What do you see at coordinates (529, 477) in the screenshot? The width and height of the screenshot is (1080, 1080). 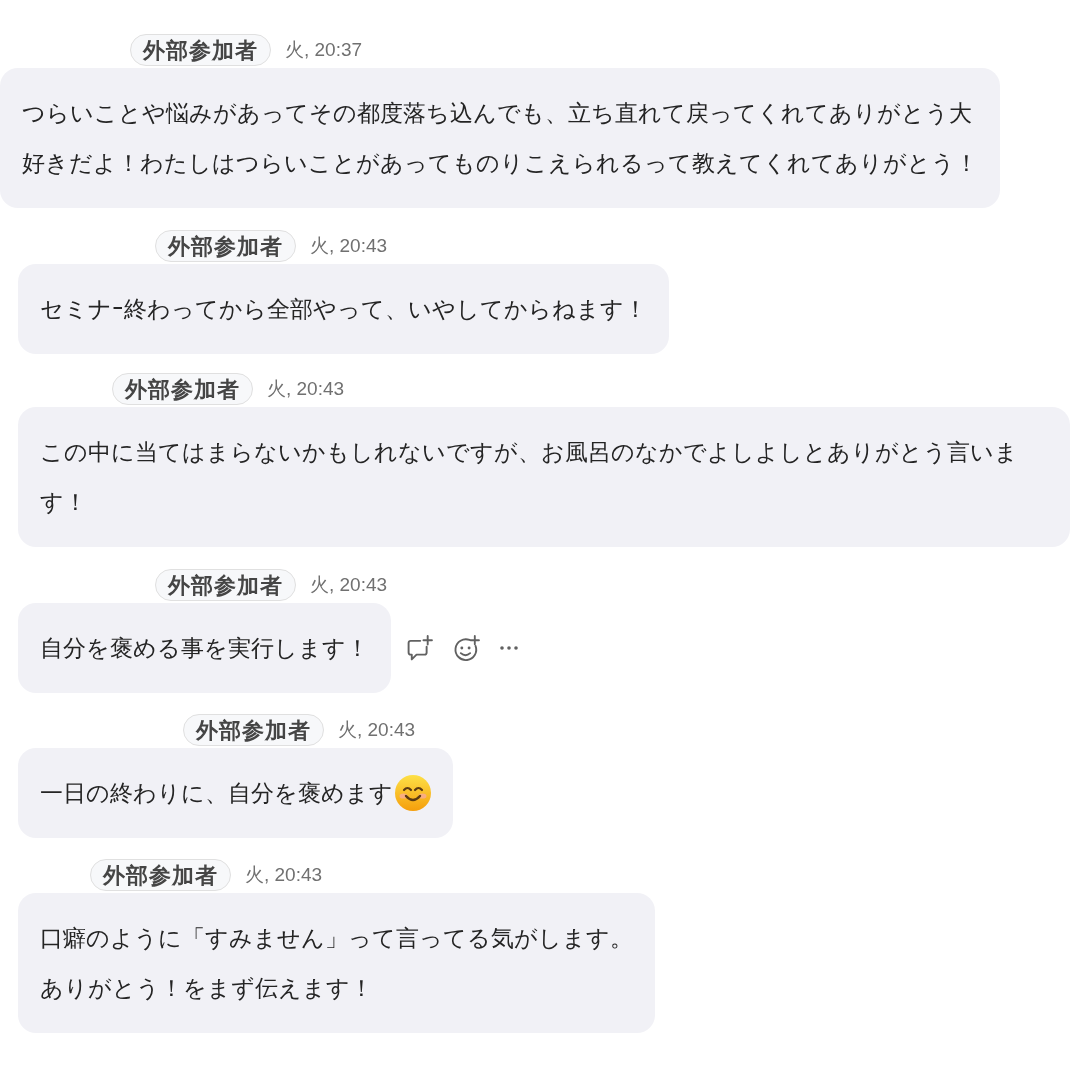 I see `message-text: この中に当てはまらないかもしれないですが、お風呂のなかでよしよしとありがとう言いま す！` at bounding box center [529, 477].